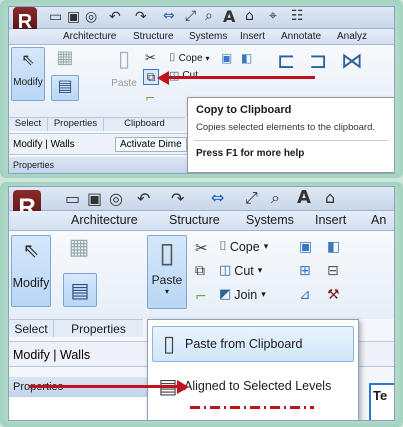 The height and width of the screenshot is (427, 403). Describe the element at coordinates (305, 295) in the screenshot. I see `linework-icon: ⊿` at that location.